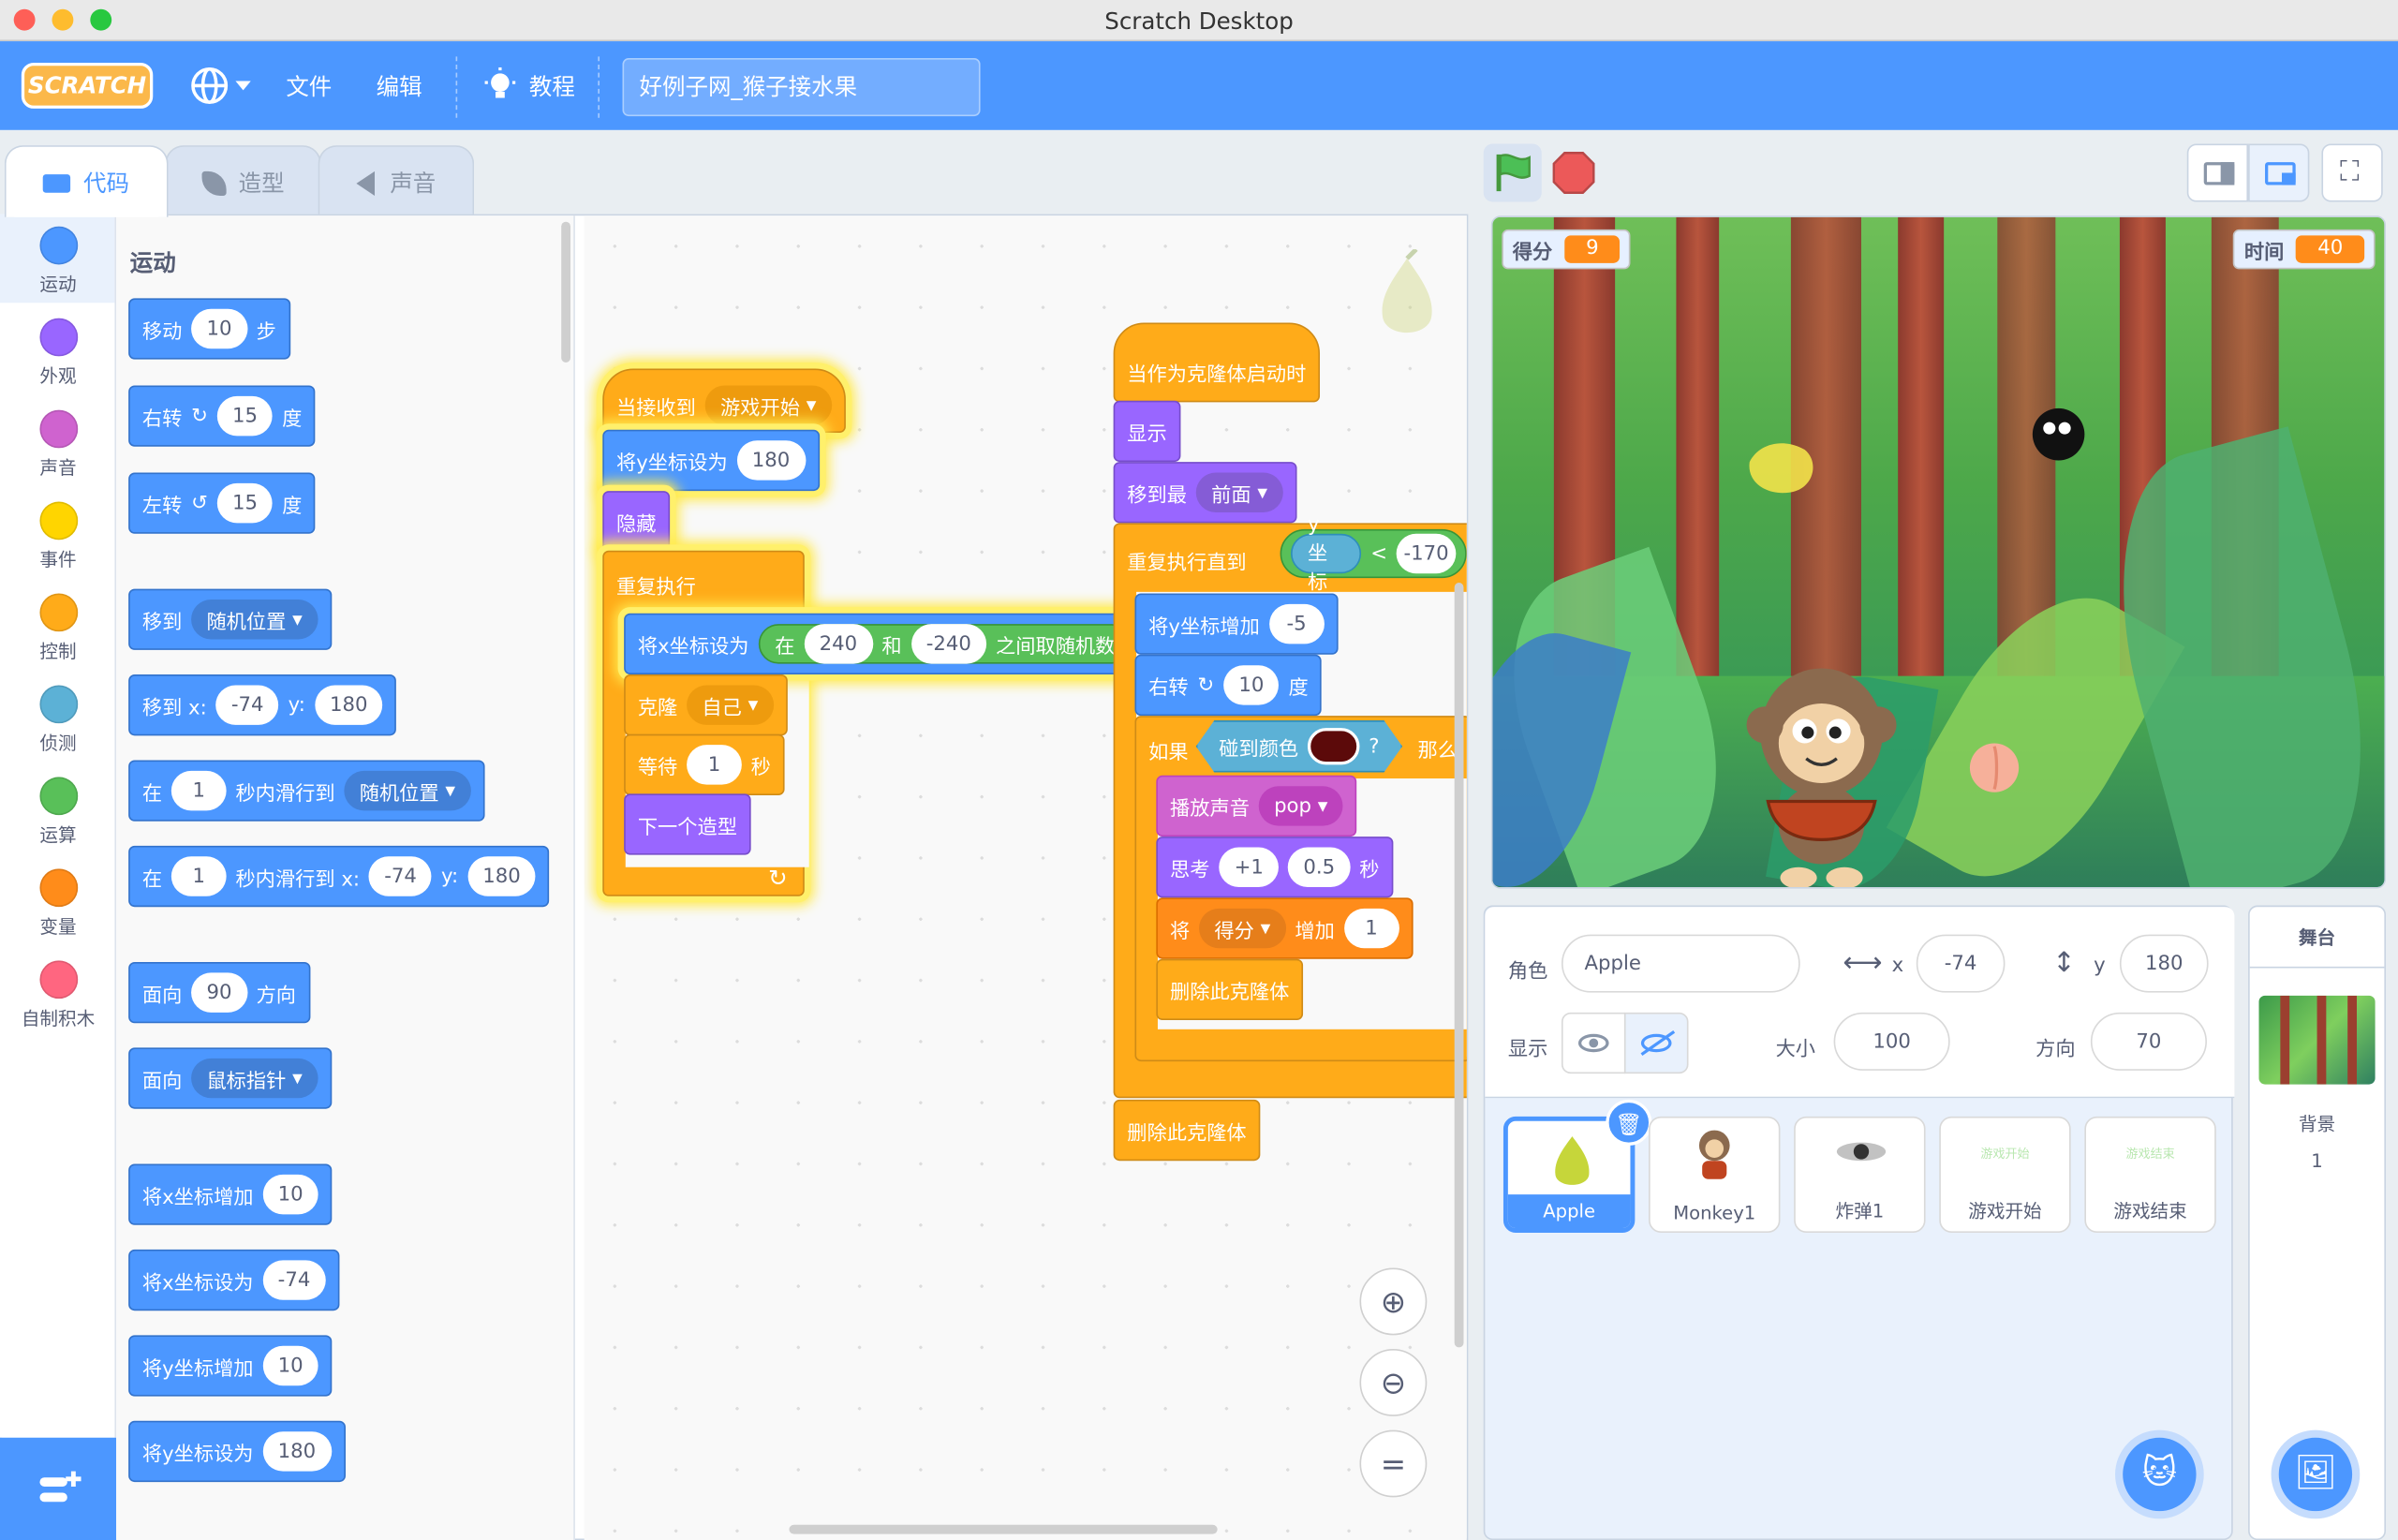 The height and width of the screenshot is (1540, 2398). I want to click on tab-sounds: 声音, so click(396, 180).